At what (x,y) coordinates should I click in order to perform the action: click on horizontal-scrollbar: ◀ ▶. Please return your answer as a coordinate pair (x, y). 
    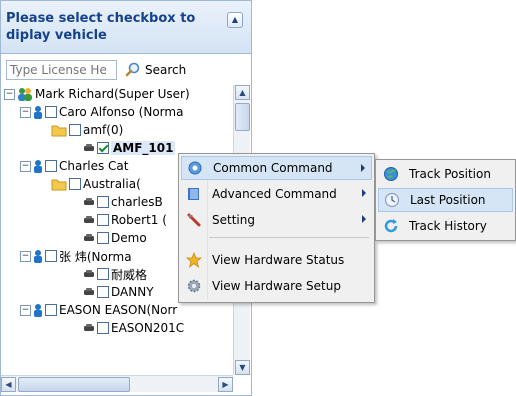
    Looking at the image, I should click on (117, 383).